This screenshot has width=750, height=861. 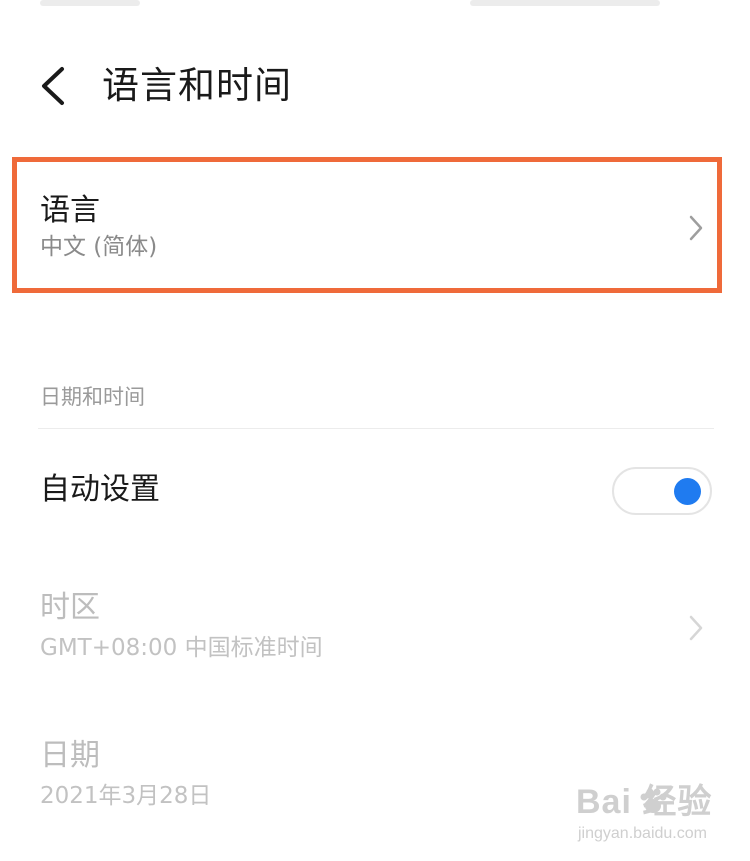 I want to click on header: 语言和时间, so click(x=375, y=86).